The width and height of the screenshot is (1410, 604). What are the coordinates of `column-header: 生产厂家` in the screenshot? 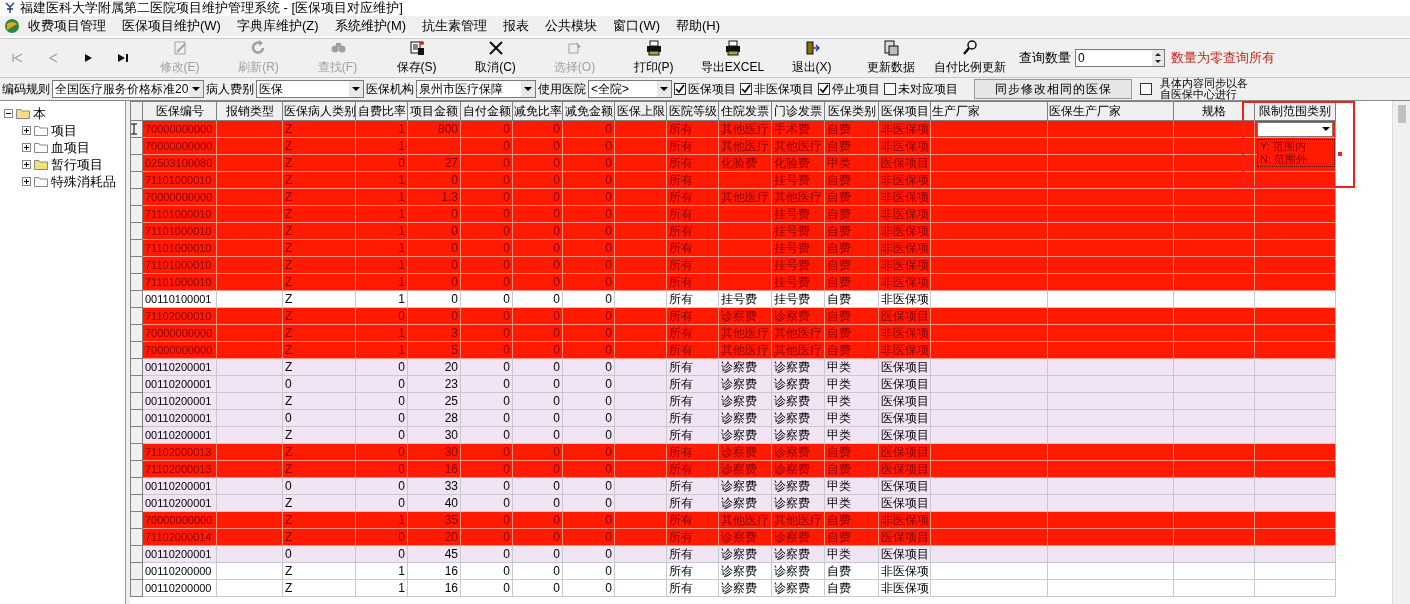 It's located at (989, 111).